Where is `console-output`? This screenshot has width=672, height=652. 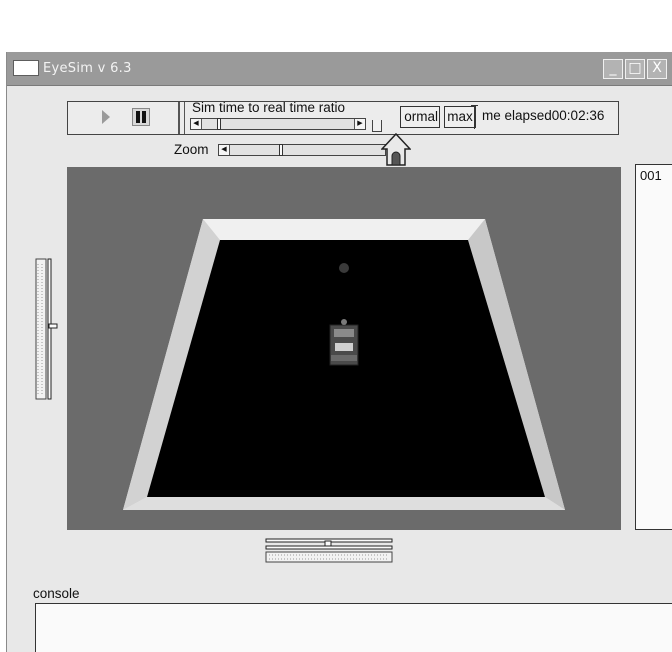 console-output is located at coordinates (353, 627).